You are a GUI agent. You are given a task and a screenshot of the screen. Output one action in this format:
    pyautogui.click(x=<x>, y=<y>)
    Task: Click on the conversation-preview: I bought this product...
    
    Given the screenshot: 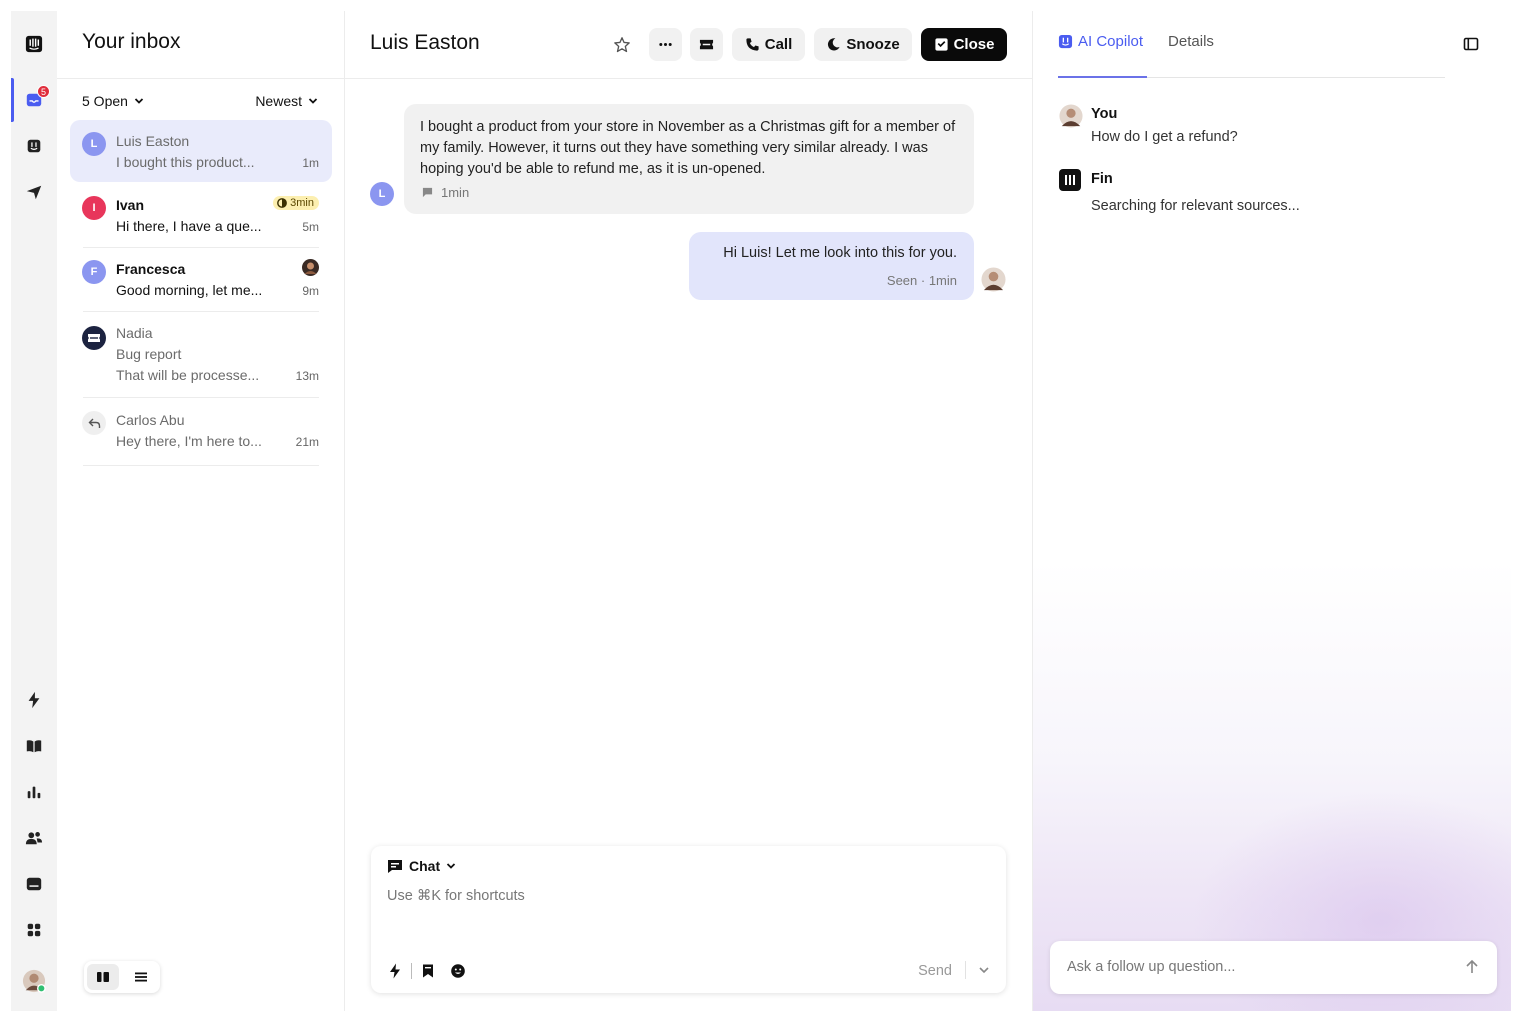 What is the action you would take?
    pyautogui.click(x=185, y=162)
    